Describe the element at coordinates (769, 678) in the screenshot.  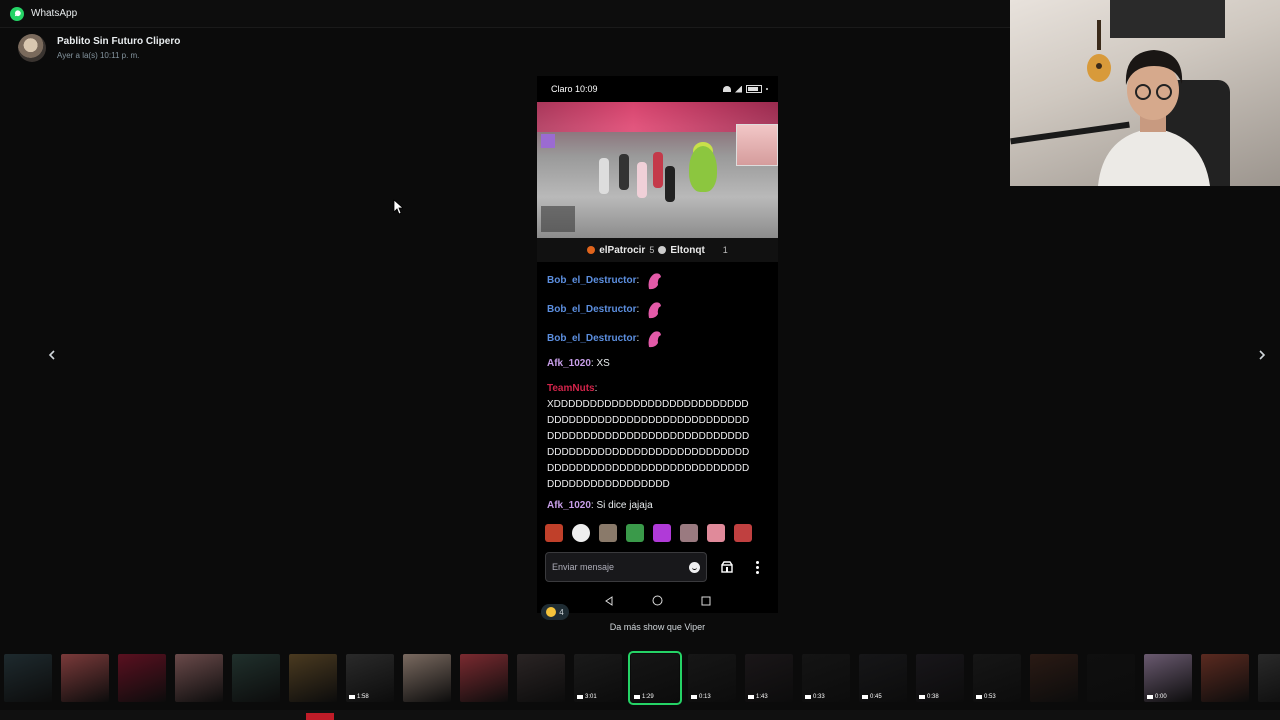
I see `media-thumbnail: 1:43` at that location.